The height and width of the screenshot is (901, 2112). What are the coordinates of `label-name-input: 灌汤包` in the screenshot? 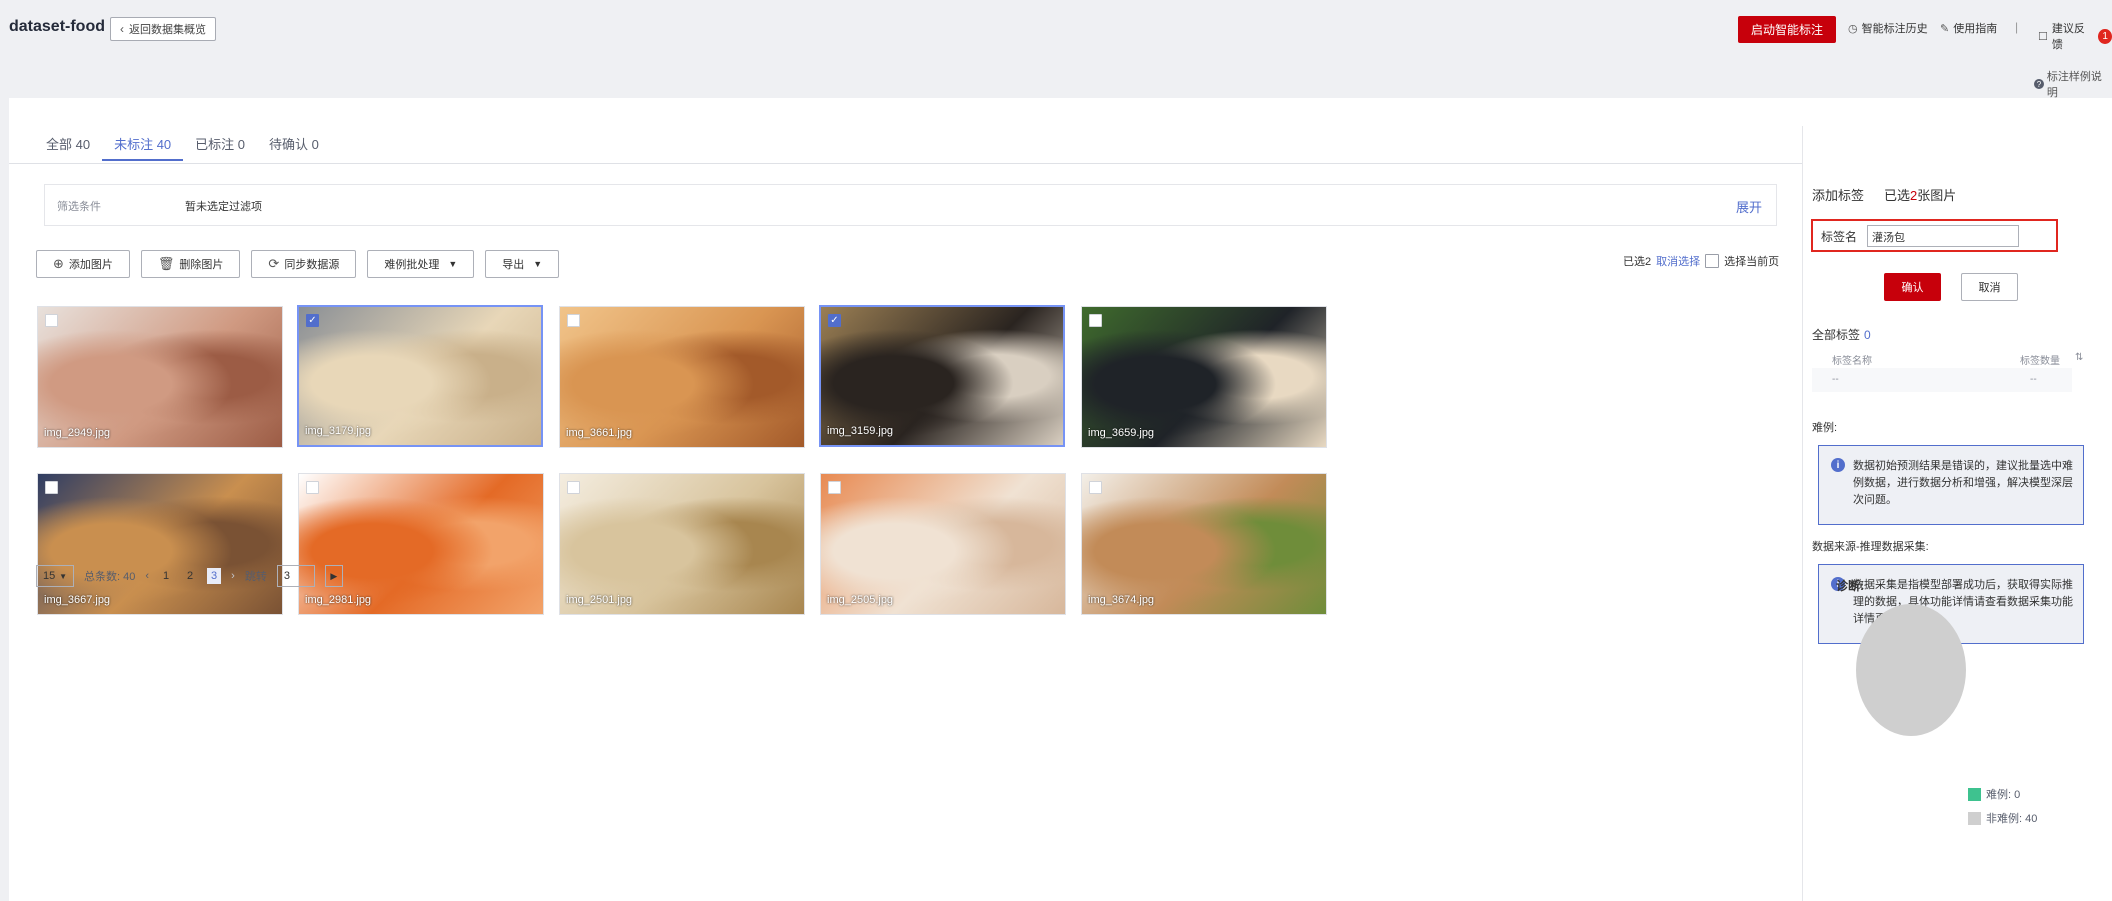 It's located at (1943, 236).